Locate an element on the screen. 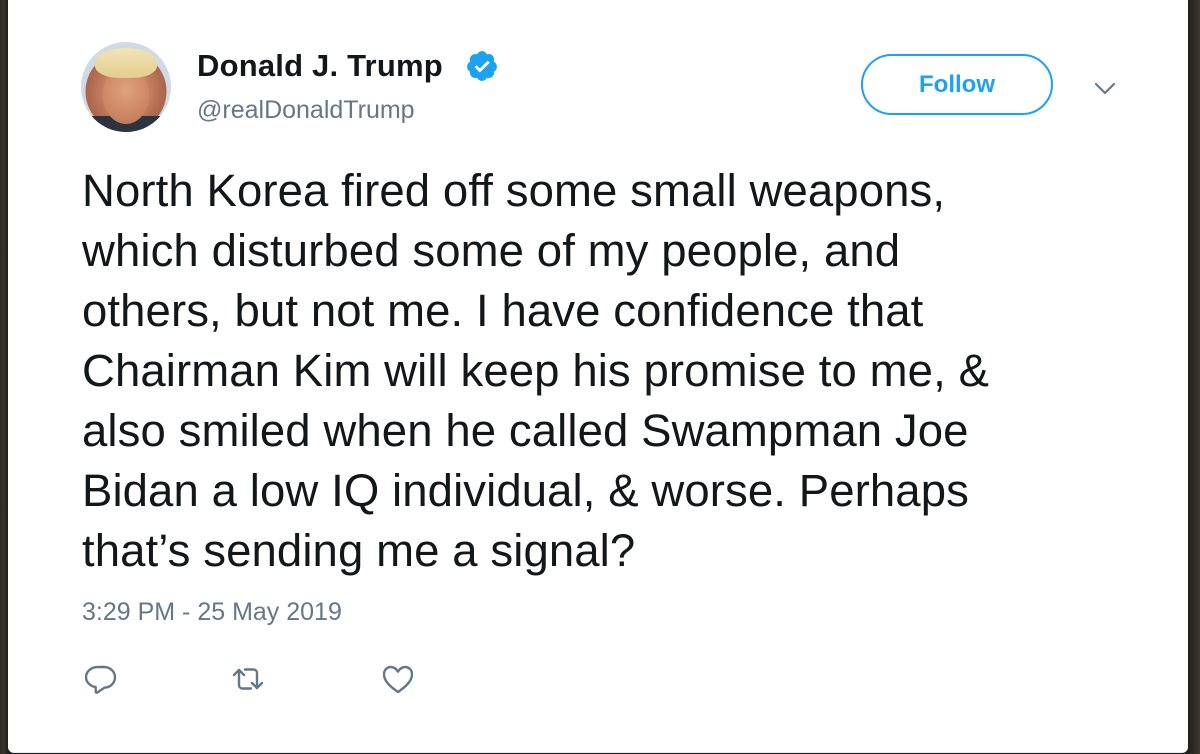 The width and height of the screenshot is (1200, 754). tweet-timestamp: 3:29 PM - 25 May 2019 is located at coordinates (212, 612).